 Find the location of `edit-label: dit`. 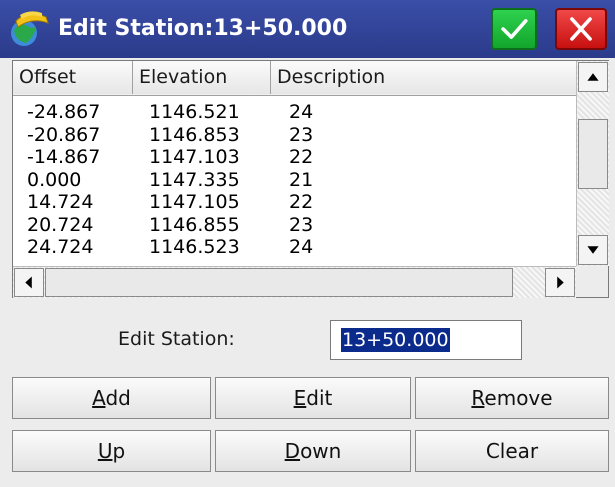

edit-label: dit is located at coordinates (319, 398).